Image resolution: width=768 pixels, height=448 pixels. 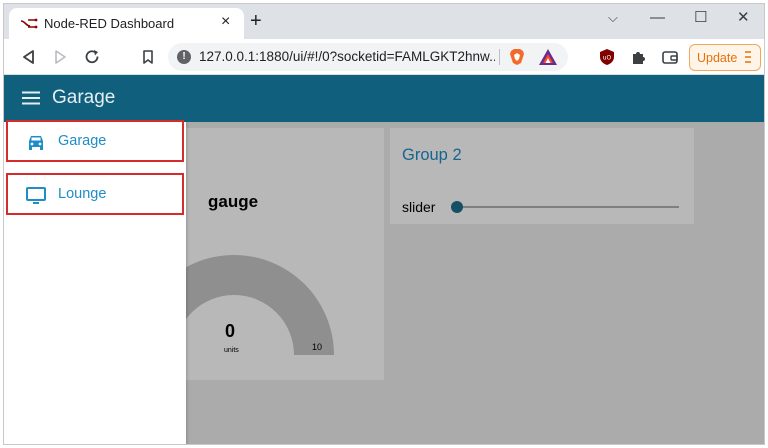 I want to click on dashboard-header: Garage, so click(x=384, y=98).